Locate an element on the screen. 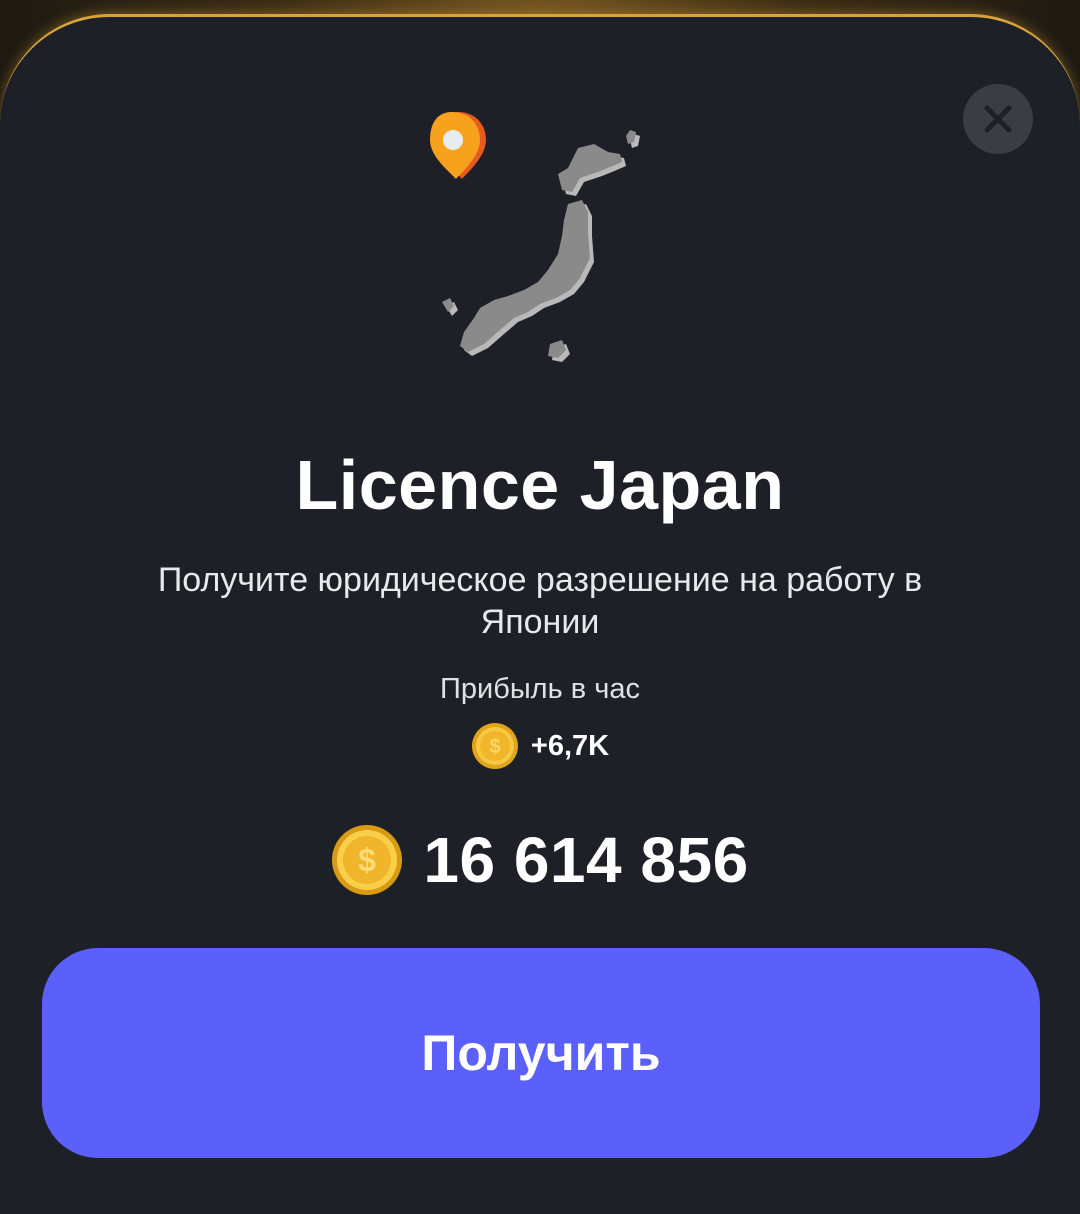 The width and height of the screenshot is (1080, 1214). close-icon is located at coordinates (998, 119).